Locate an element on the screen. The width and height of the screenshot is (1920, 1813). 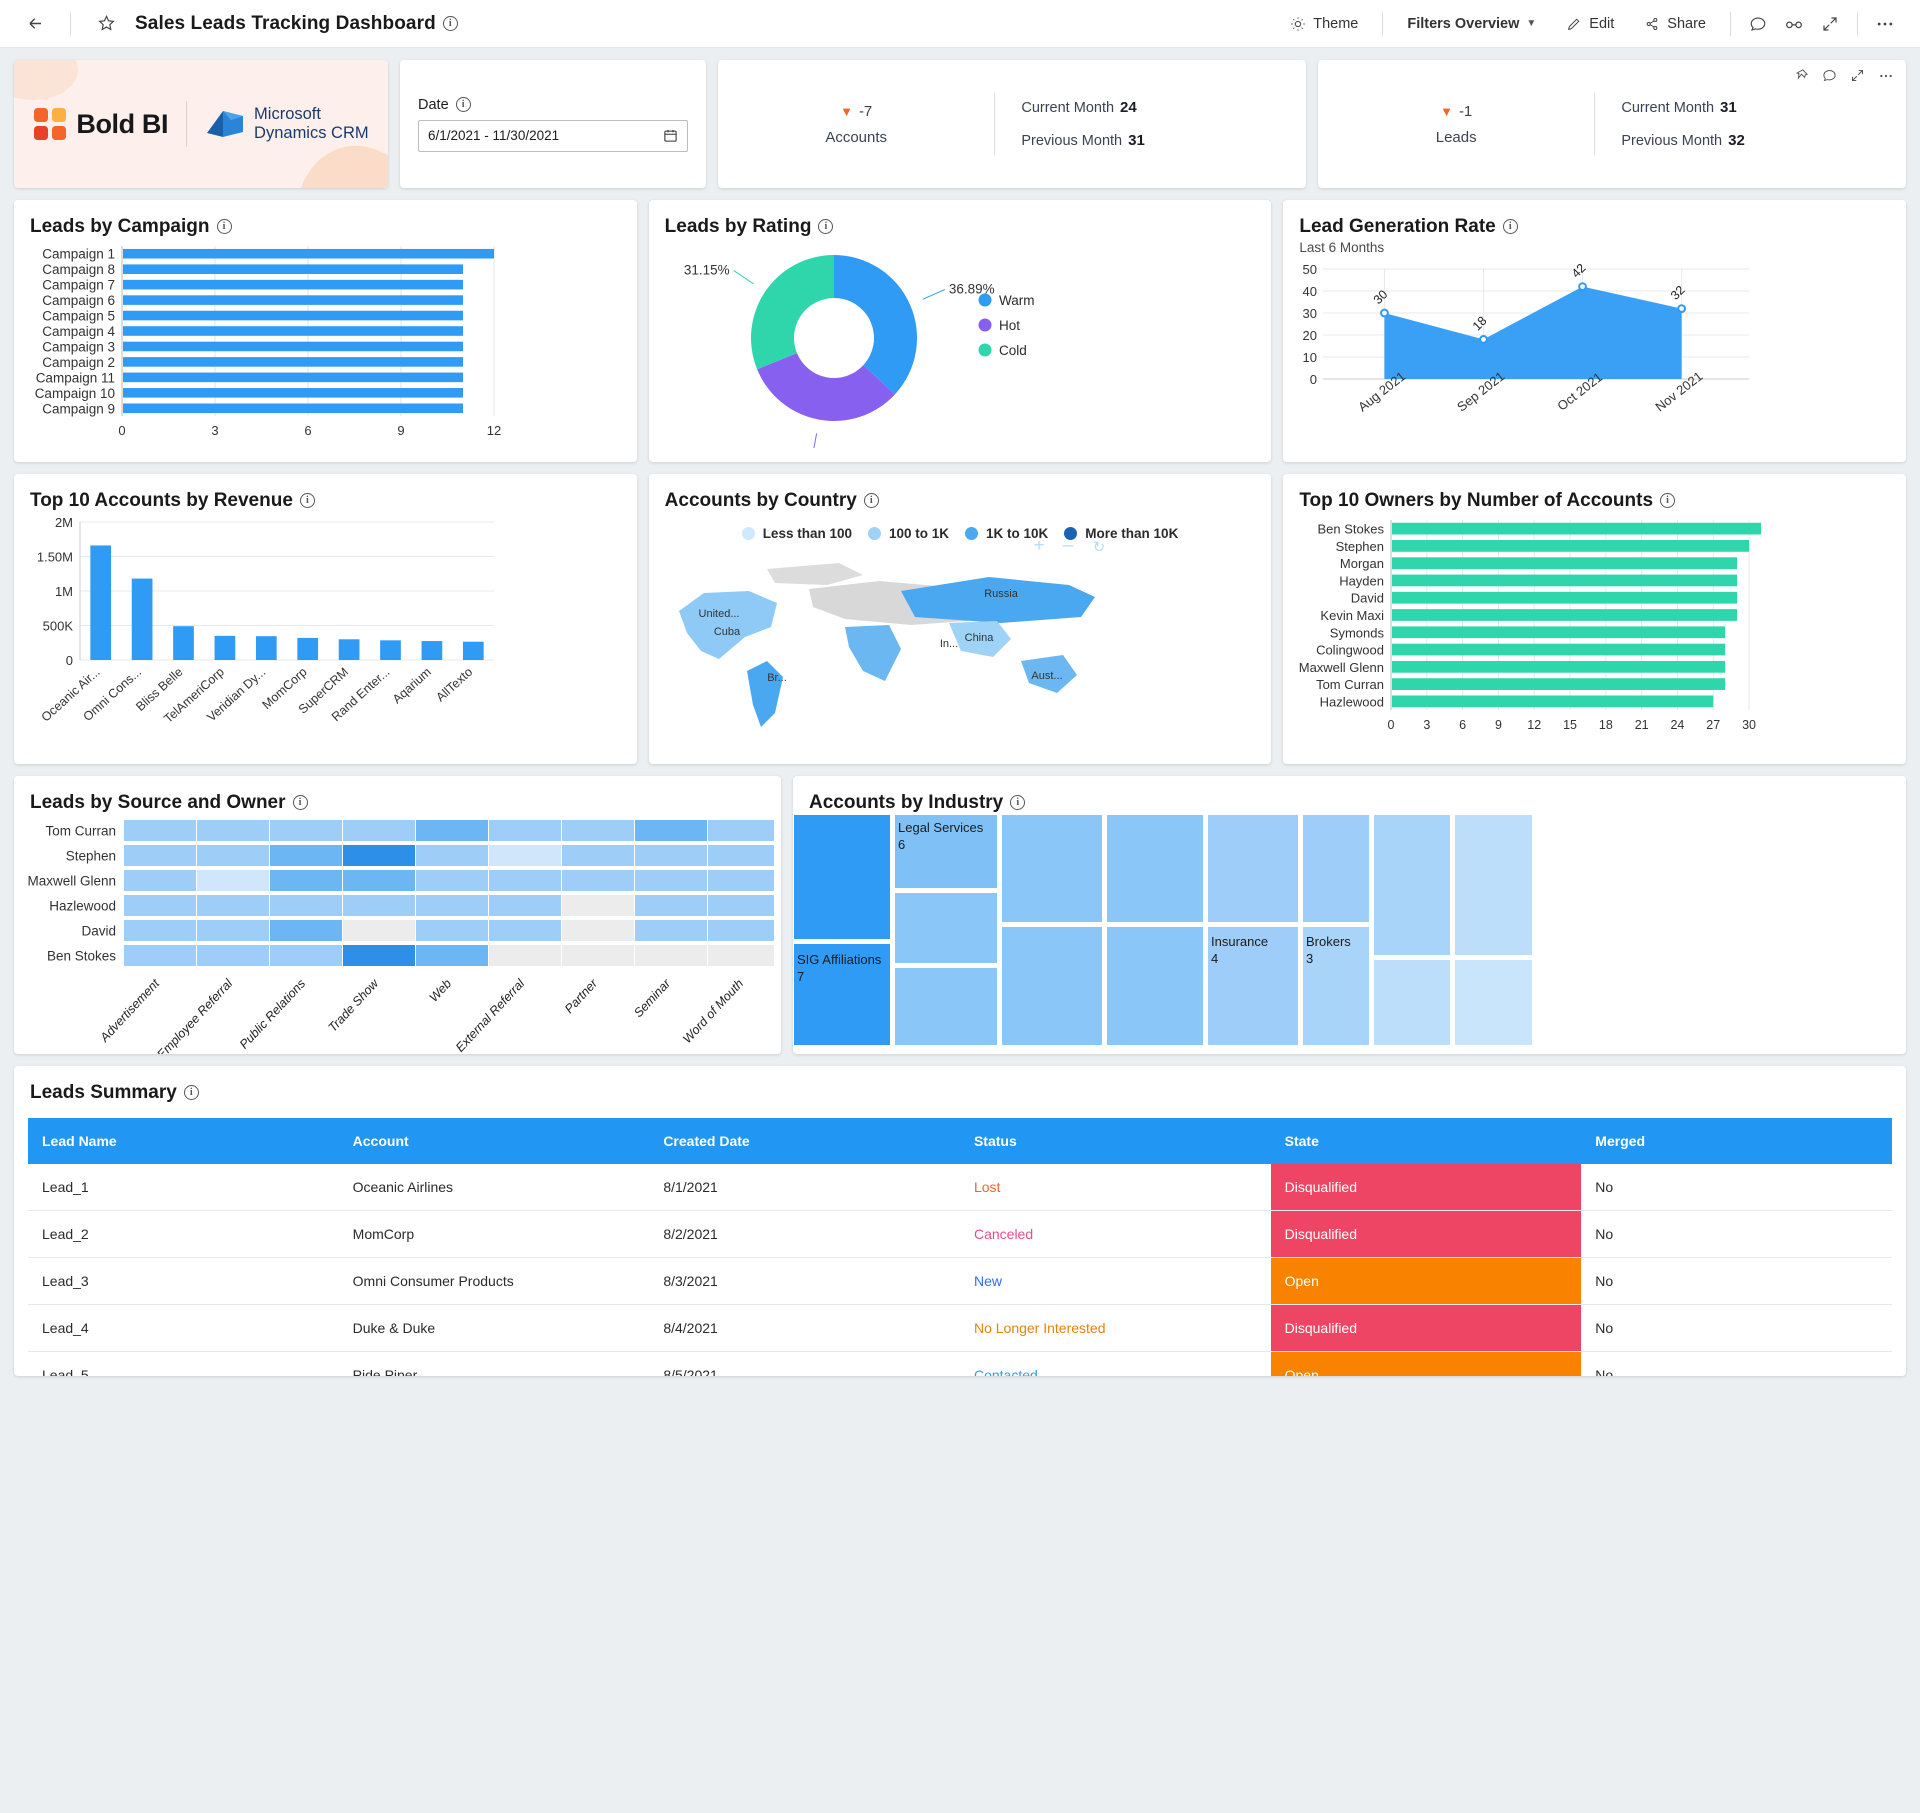
map-legend-item: 100 to 1K is located at coordinates (908, 533).